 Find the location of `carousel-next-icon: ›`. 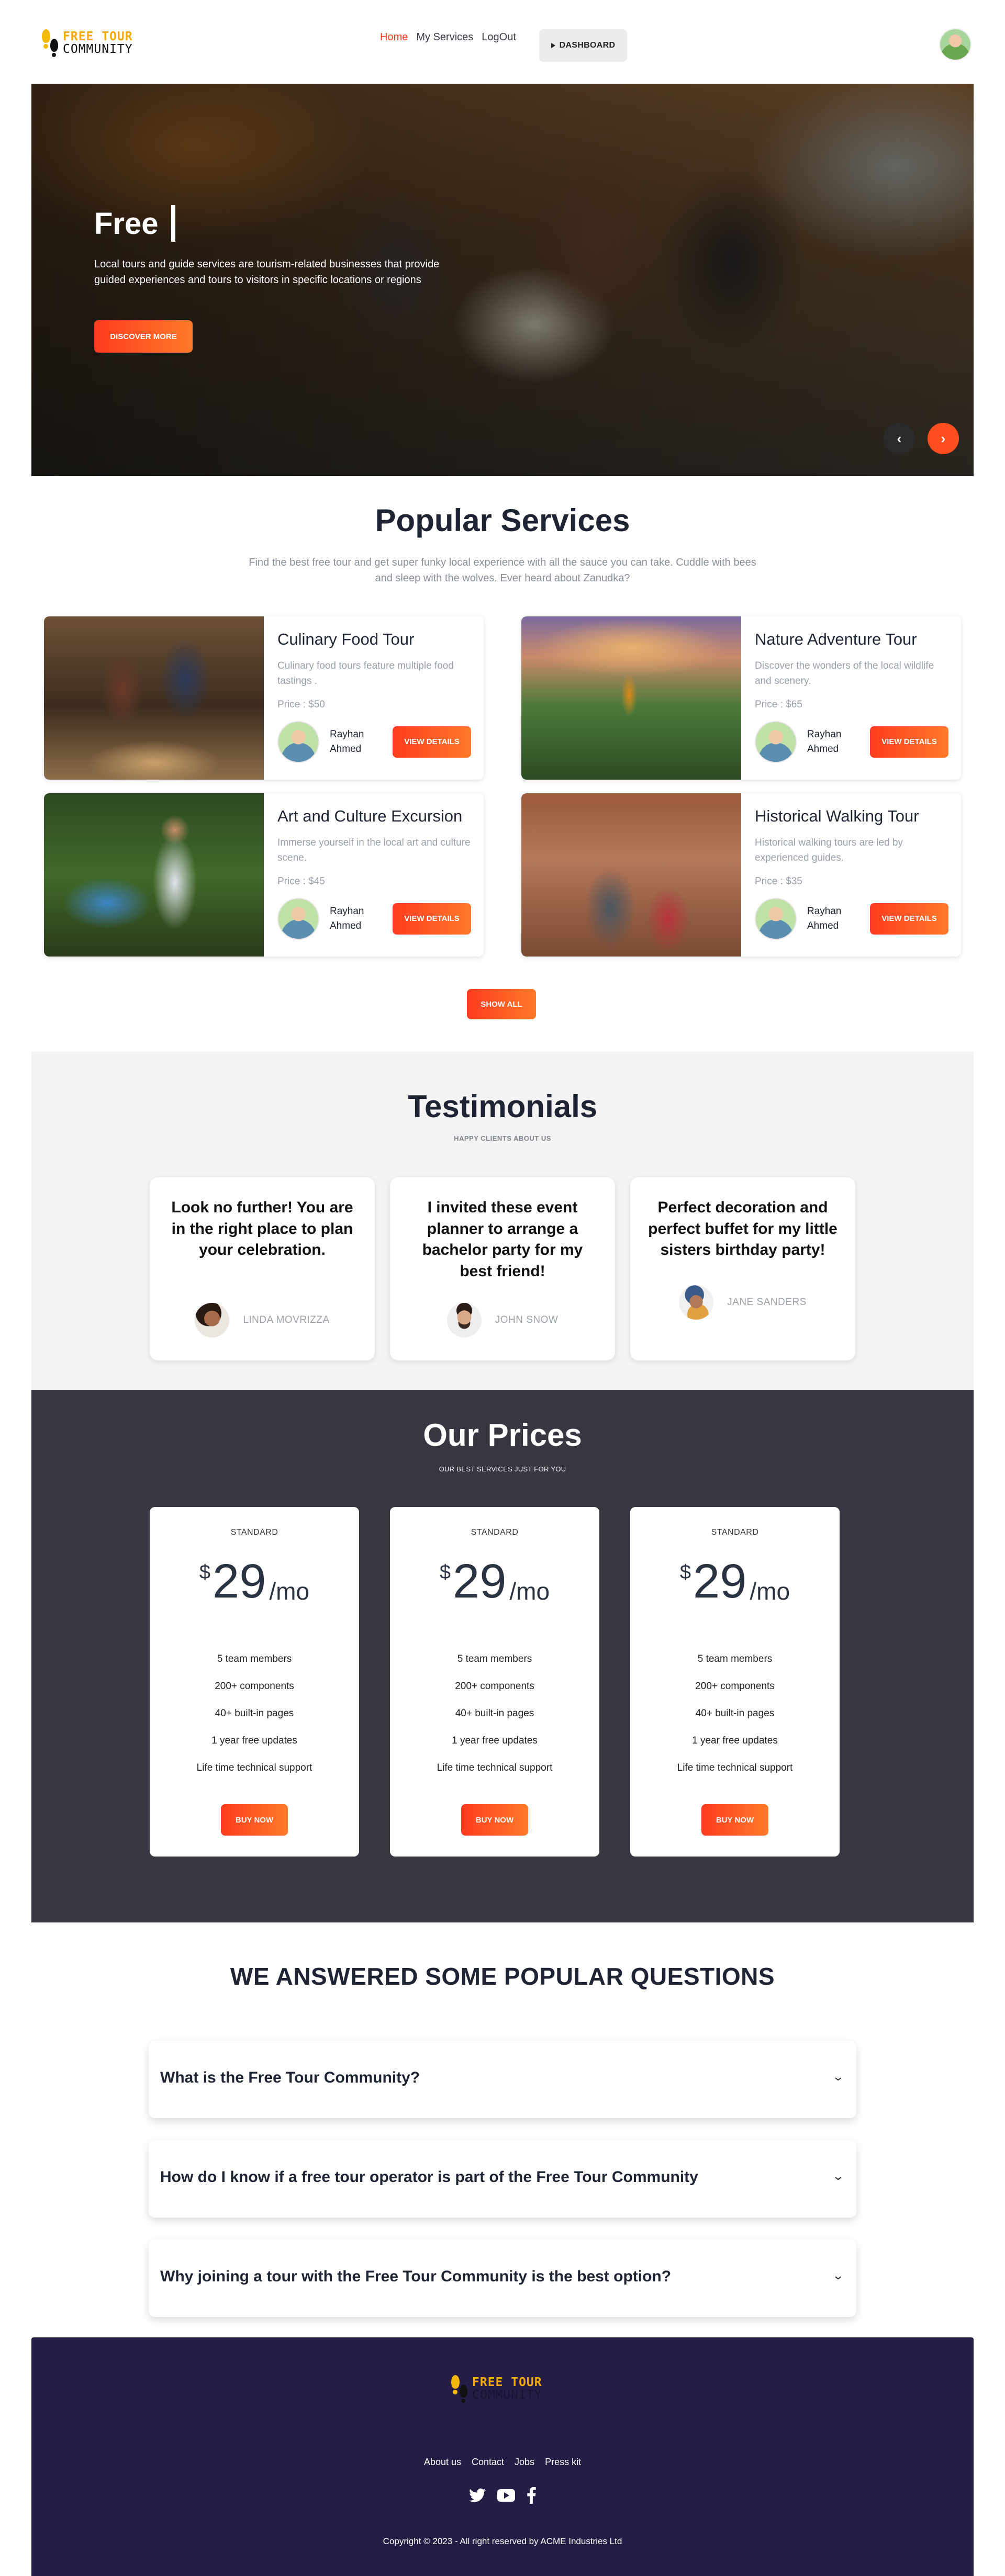

carousel-next-icon: › is located at coordinates (943, 438).